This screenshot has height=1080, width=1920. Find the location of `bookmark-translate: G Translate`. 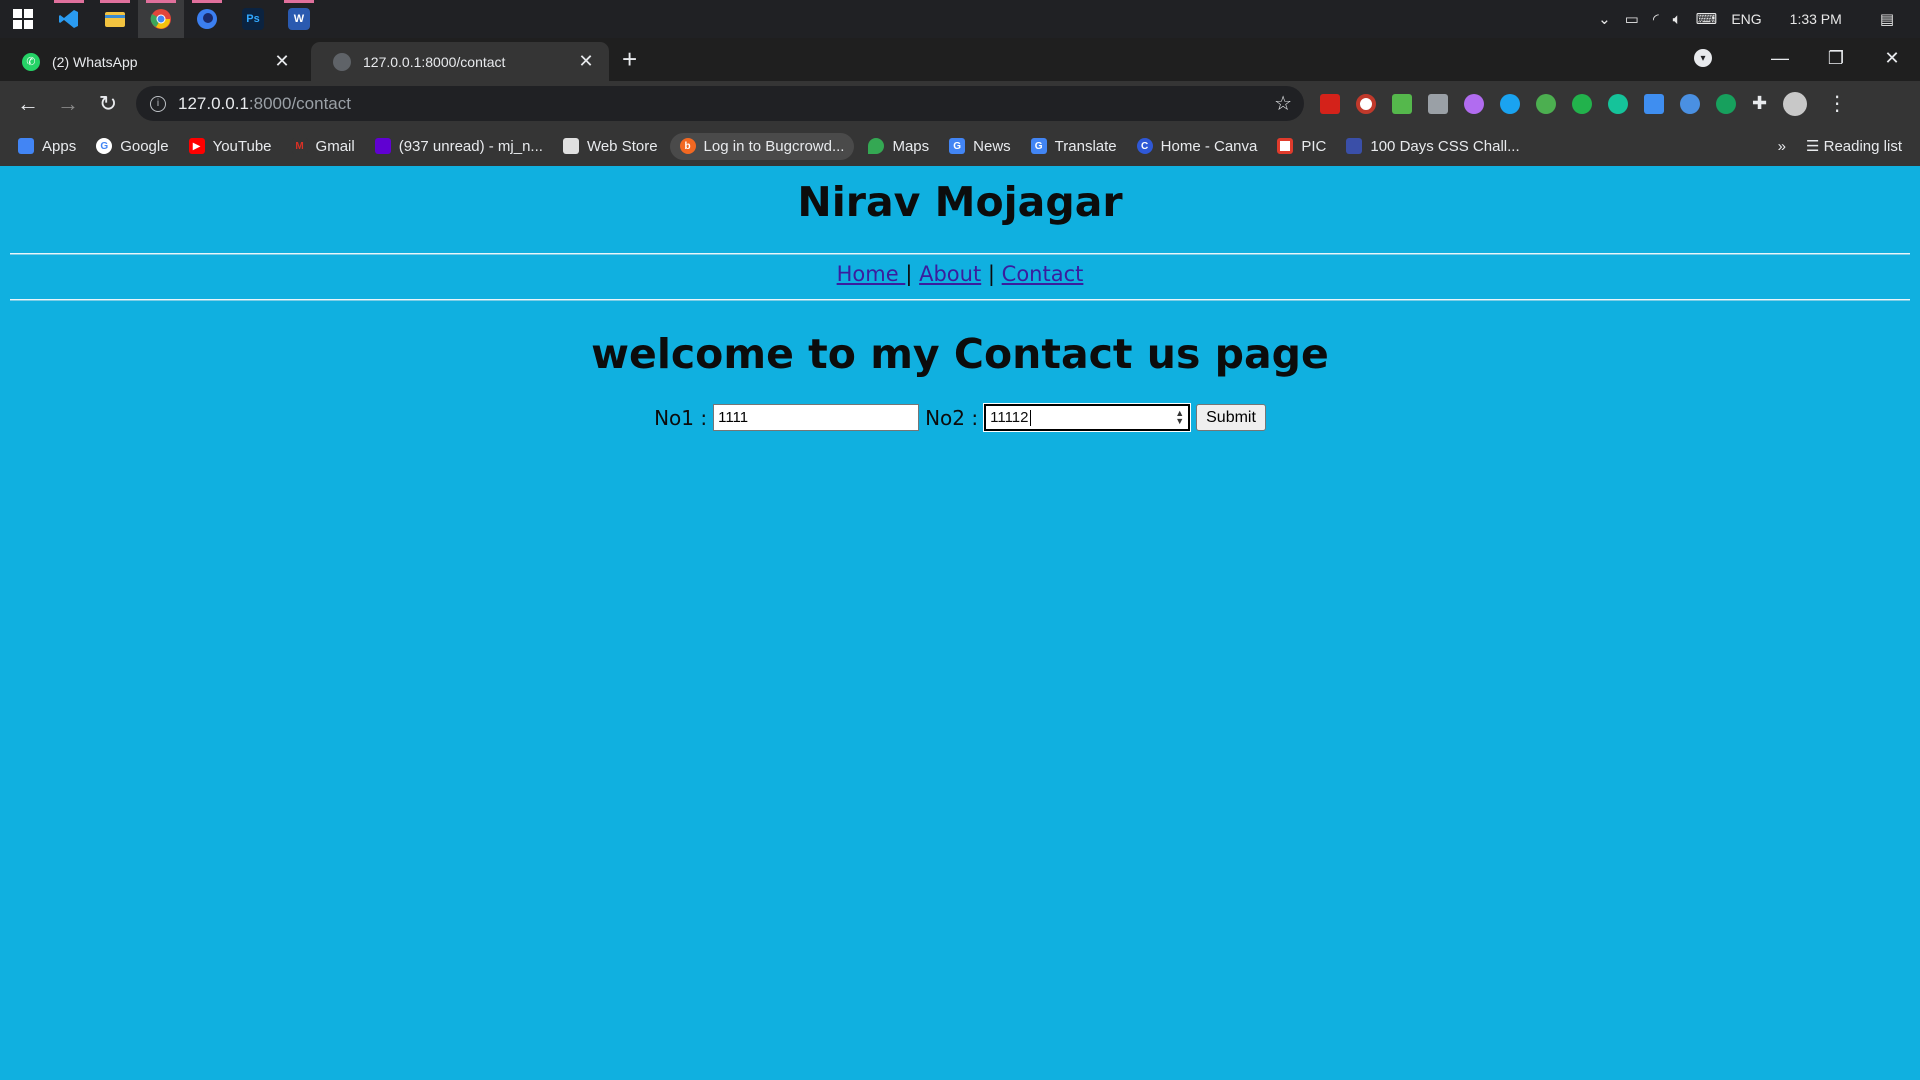

bookmark-translate: G Translate is located at coordinates (1073, 146).